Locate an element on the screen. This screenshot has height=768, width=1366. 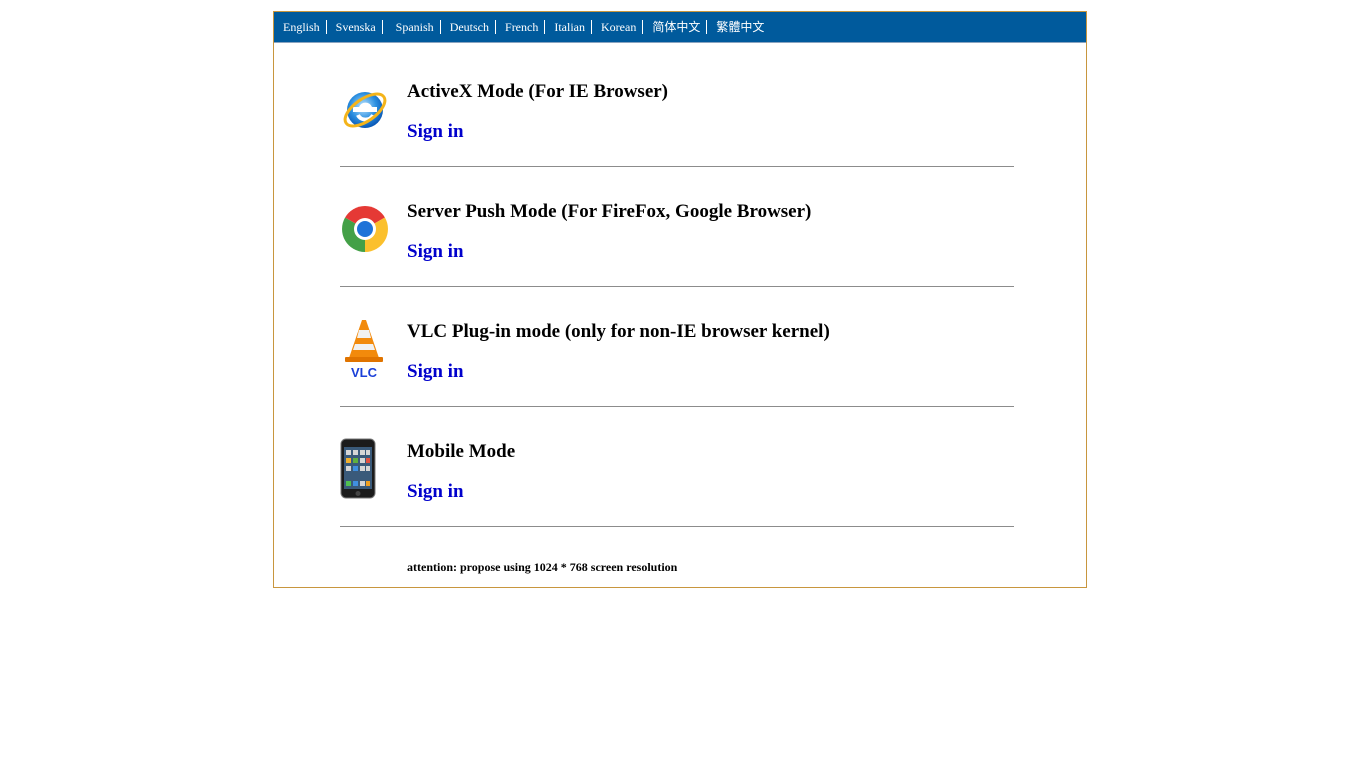
sign-in-link-mobile: Sign in is located at coordinates (435, 492).